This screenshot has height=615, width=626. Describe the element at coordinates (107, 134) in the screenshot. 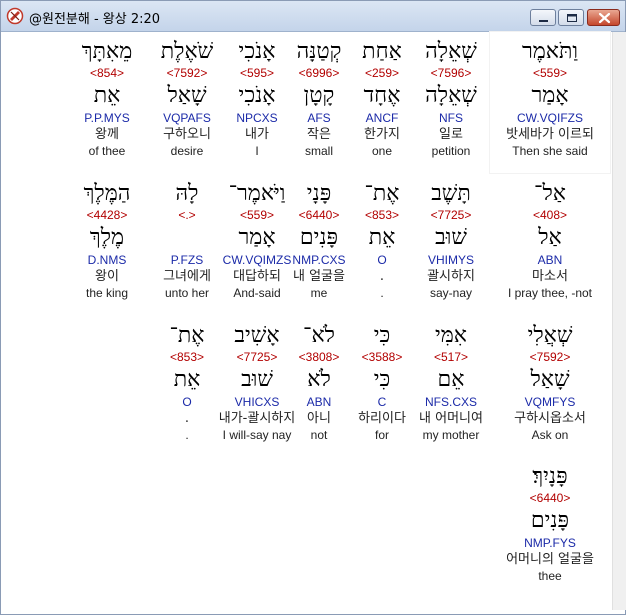

I see `korean-gloss: 왕께` at that location.